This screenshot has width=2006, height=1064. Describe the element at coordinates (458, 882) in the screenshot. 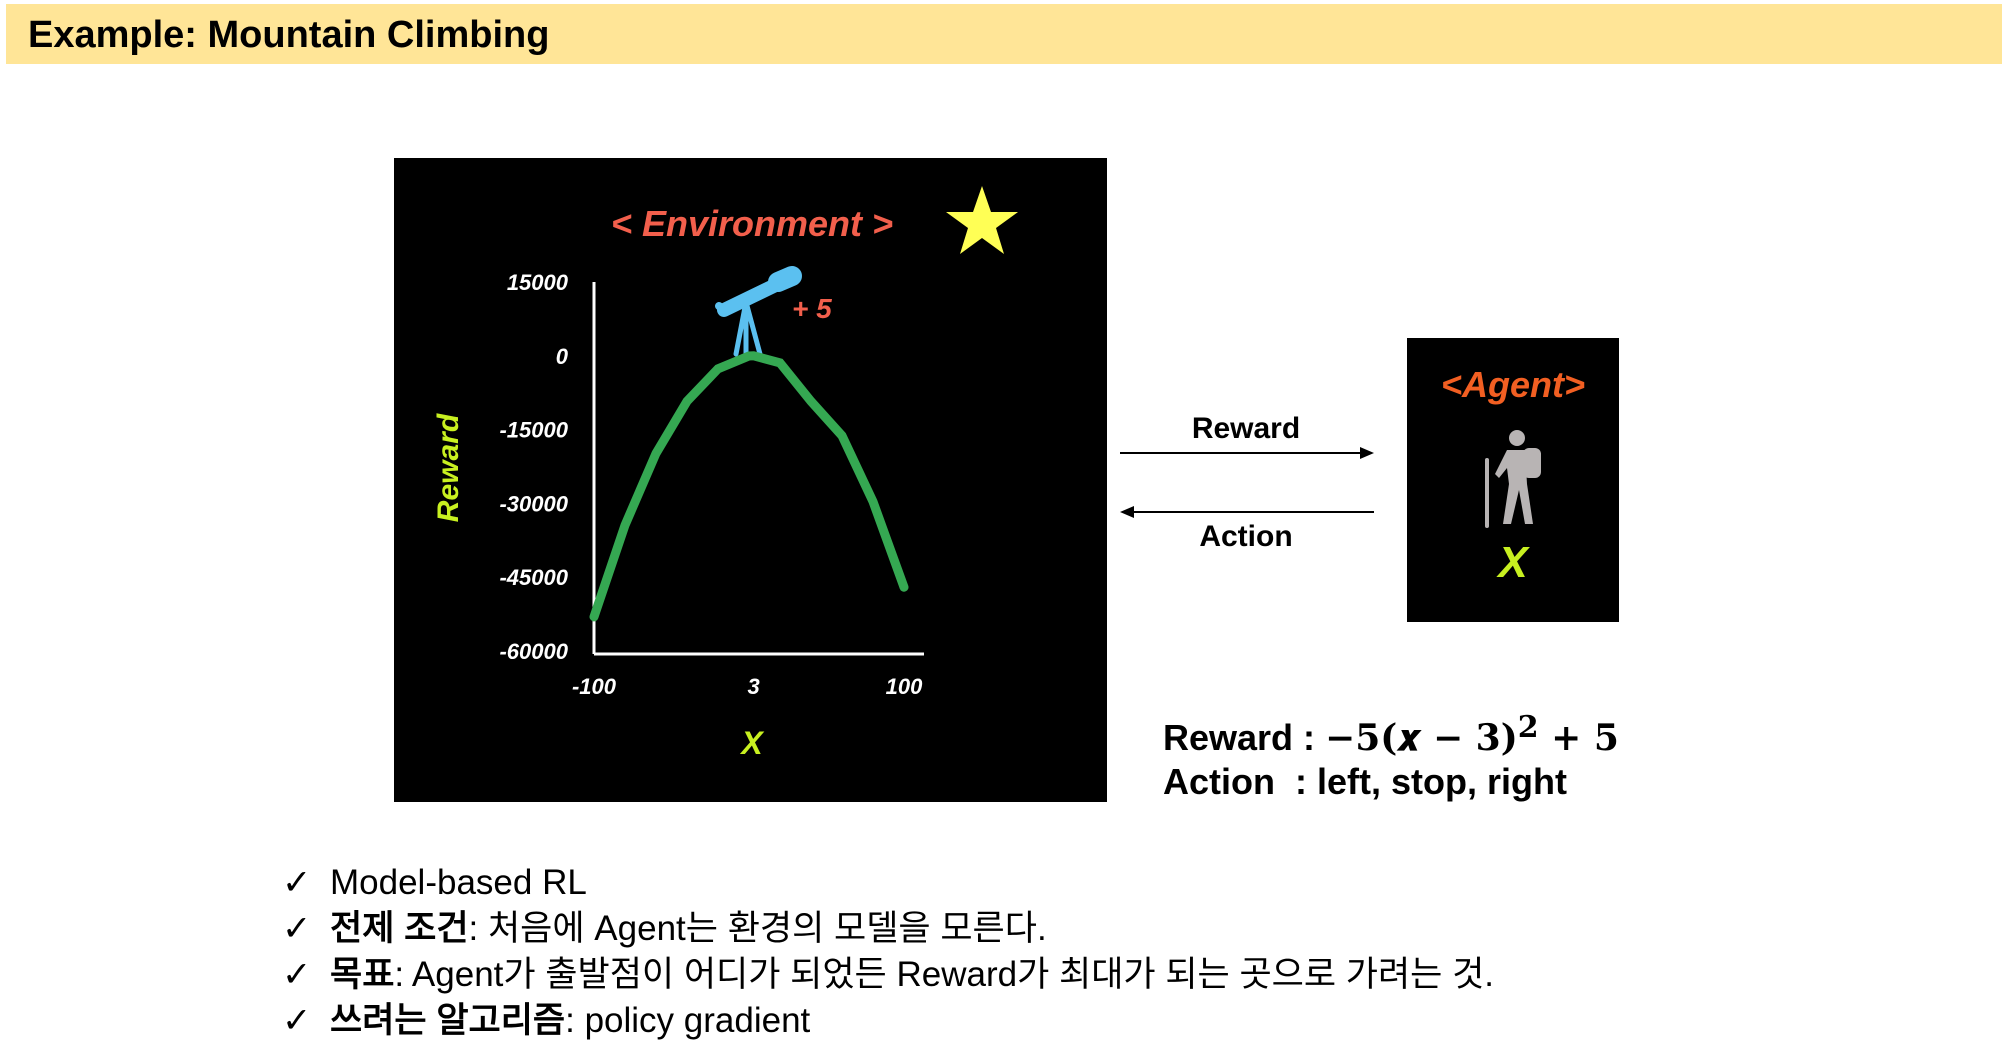

I see `note-text: Model-based RL` at that location.